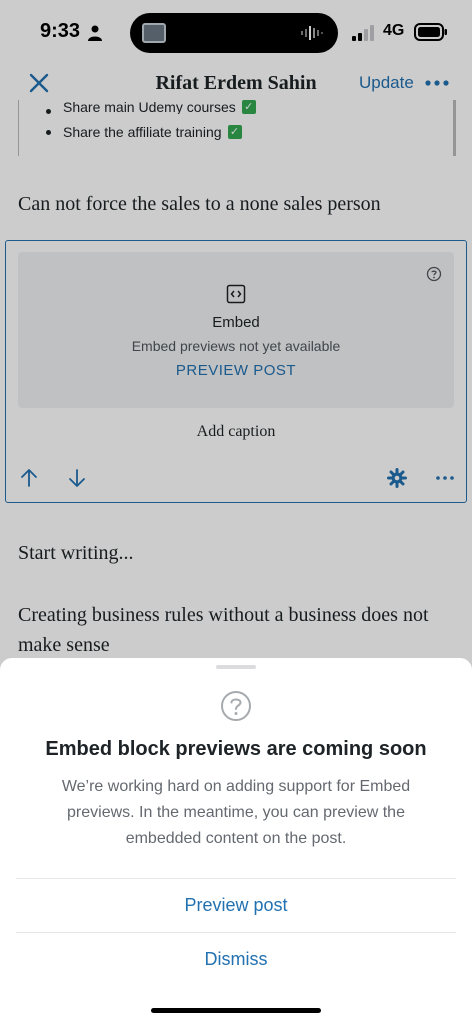 Image resolution: width=472 pixels, height=1023 pixels. Describe the element at coordinates (236, 749) in the screenshot. I see `sheet-title: Embed block previews are coming soon` at that location.